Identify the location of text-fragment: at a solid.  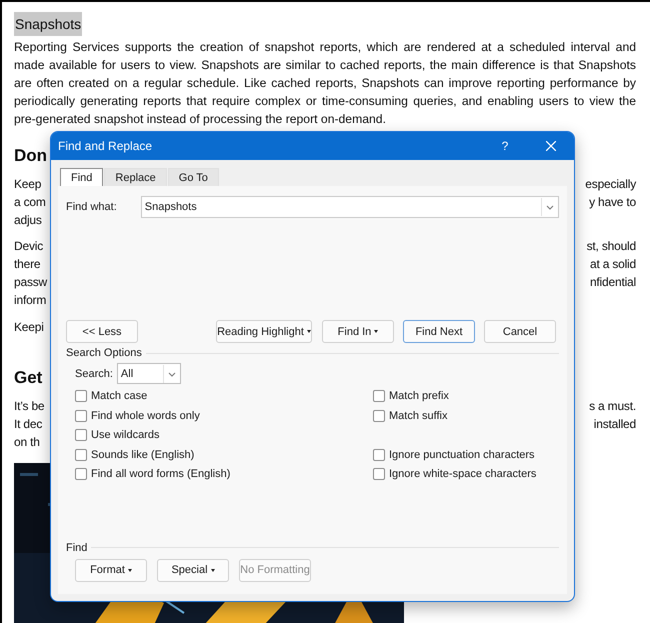
(613, 265).